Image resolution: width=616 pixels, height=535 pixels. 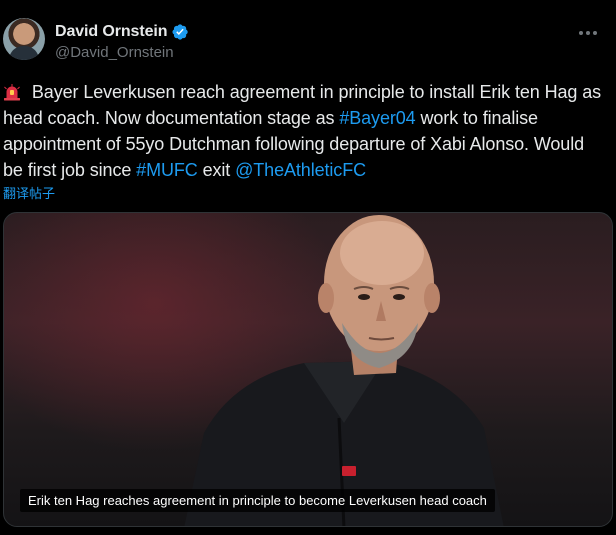 What do you see at coordinates (300, 170) in the screenshot?
I see `mention-theathleticfc: @TheAthleticFC` at bounding box center [300, 170].